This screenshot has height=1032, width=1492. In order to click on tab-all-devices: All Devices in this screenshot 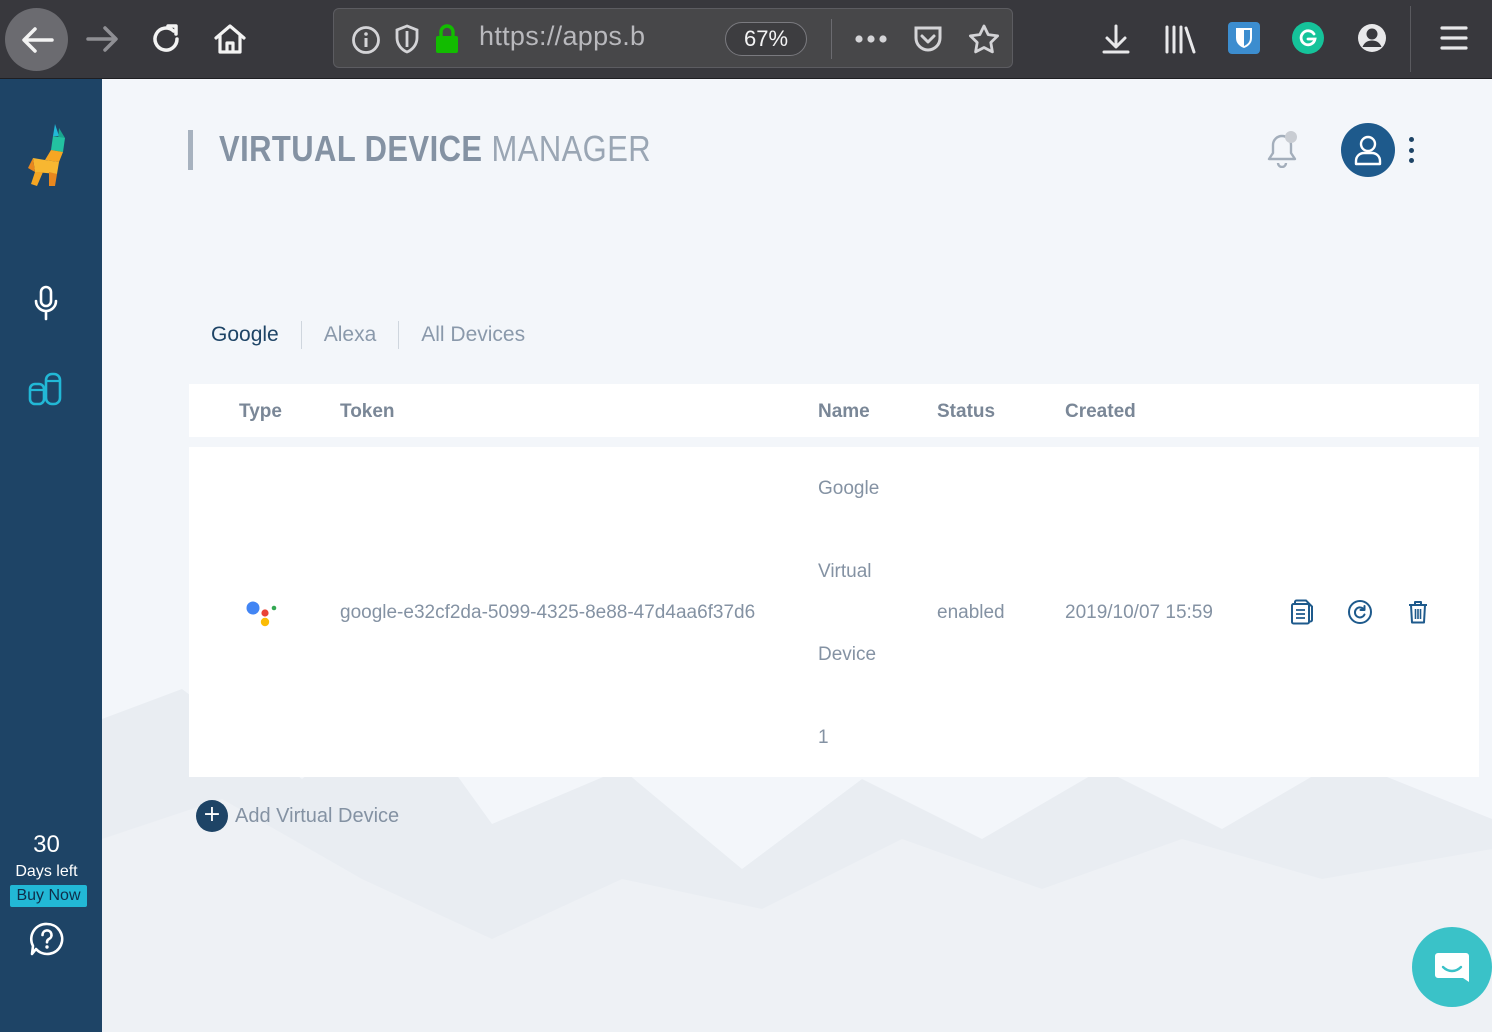, I will do `click(473, 335)`.